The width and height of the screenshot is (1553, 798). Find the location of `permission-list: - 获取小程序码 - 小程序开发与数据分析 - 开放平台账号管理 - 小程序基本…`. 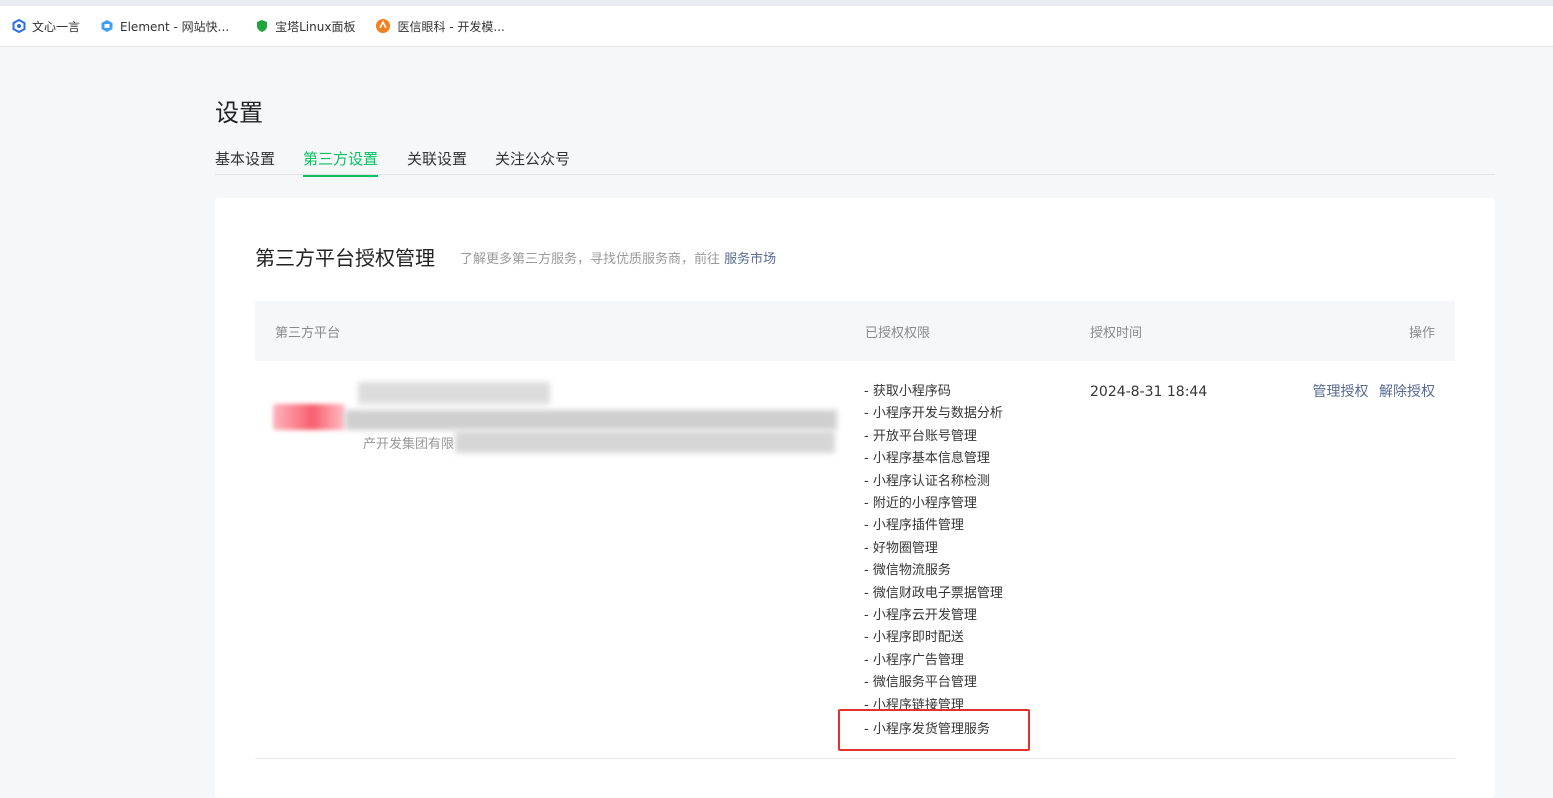

permission-list: - 获取小程序码 - 小程序开发与数据分析 - 开放平台账号管理 - 小程序基本… is located at coordinates (933, 561).